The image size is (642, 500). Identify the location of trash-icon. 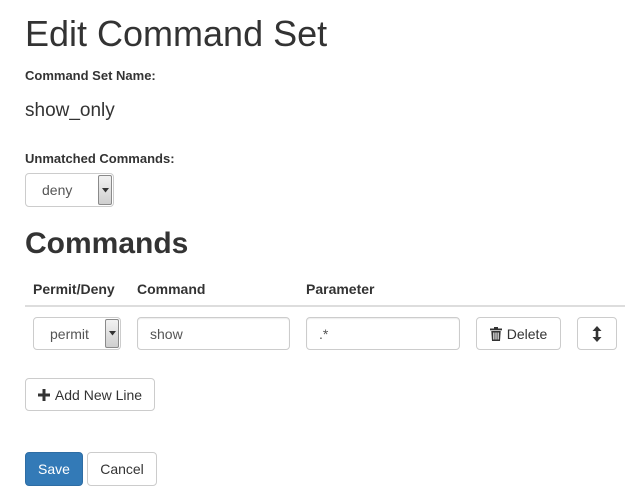
(495, 333).